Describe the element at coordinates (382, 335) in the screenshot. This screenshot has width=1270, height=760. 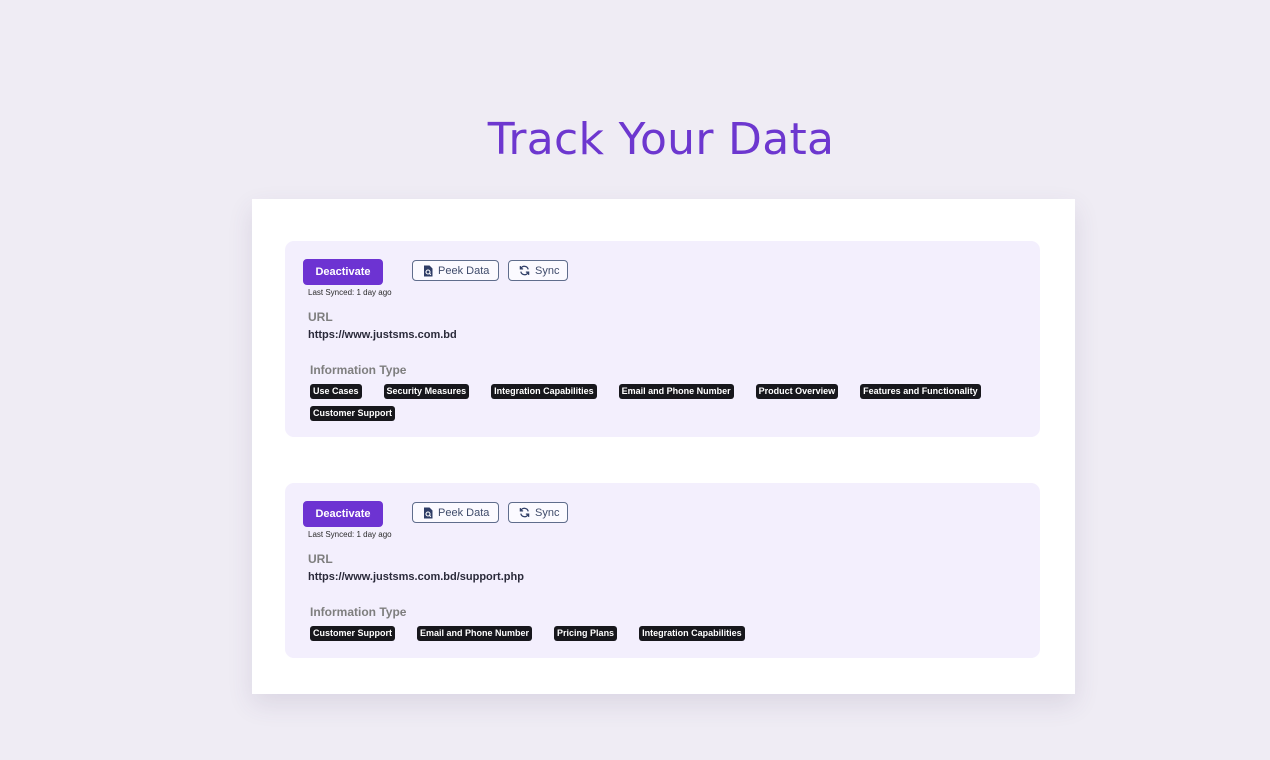
I see `url-value: https://www.justsms.com.bd` at that location.